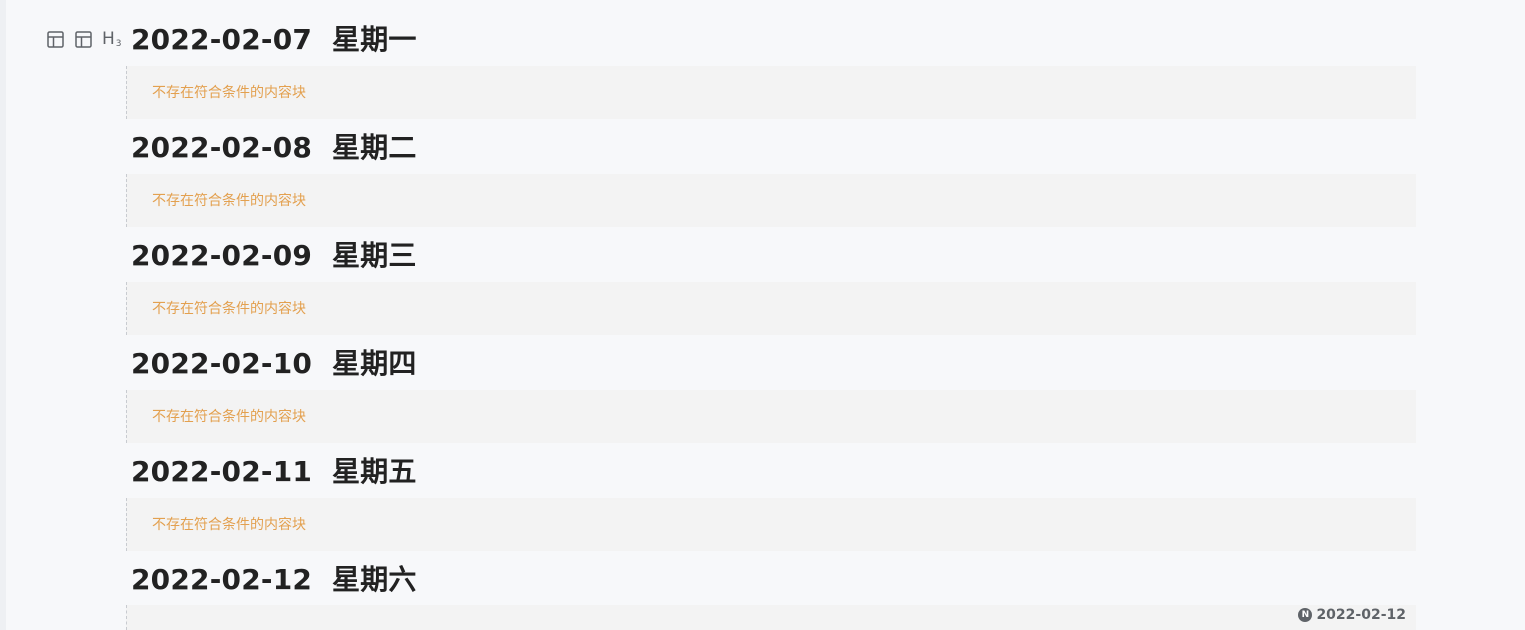 This screenshot has width=1525, height=630. What do you see at coordinates (274, 256) in the screenshot?
I see `day-heading: 2022-02-09 星期三` at bounding box center [274, 256].